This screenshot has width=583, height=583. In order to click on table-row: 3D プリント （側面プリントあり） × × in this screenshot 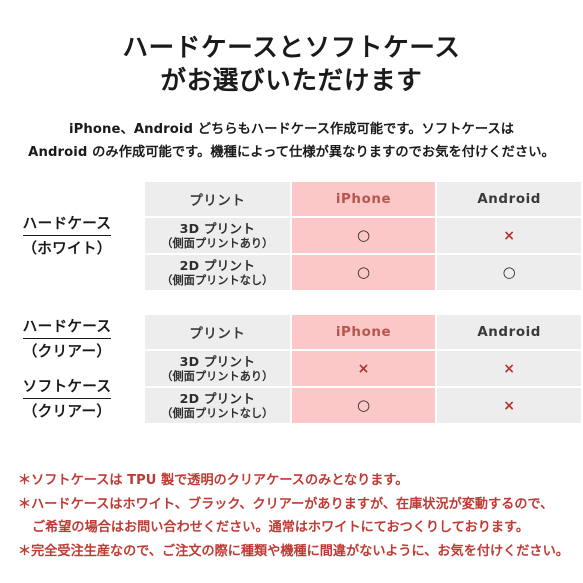, I will do `click(363, 368)`.